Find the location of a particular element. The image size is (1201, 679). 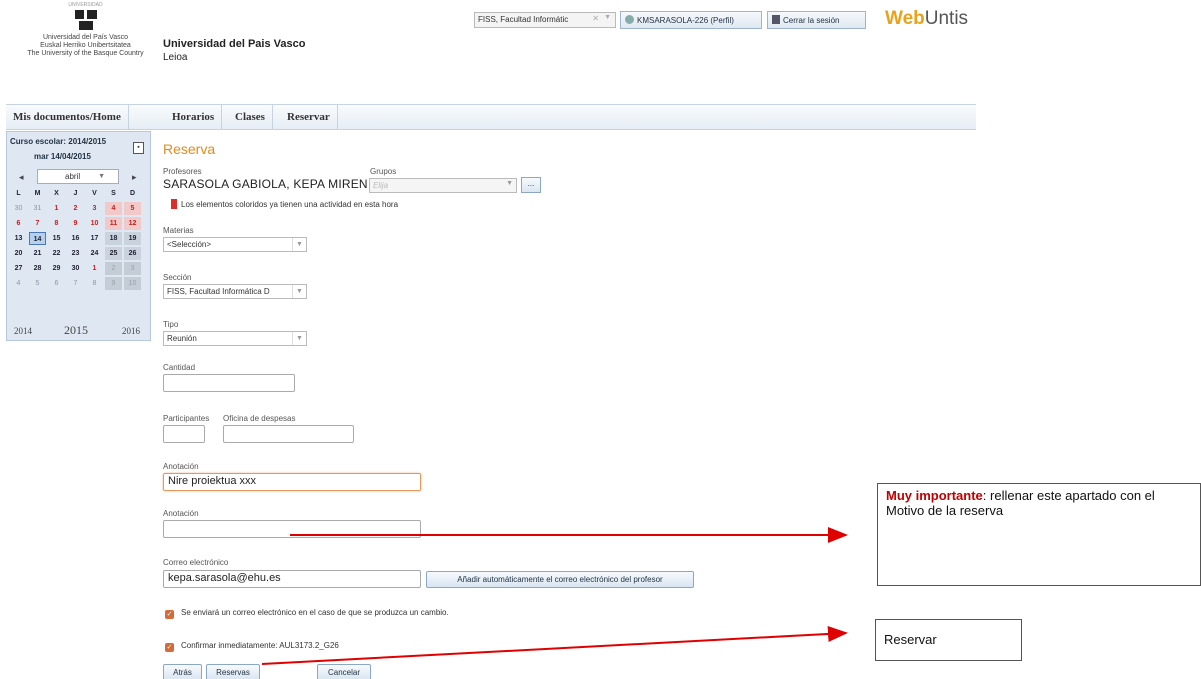

annotation-arrows is located at coordinates (554, 596).